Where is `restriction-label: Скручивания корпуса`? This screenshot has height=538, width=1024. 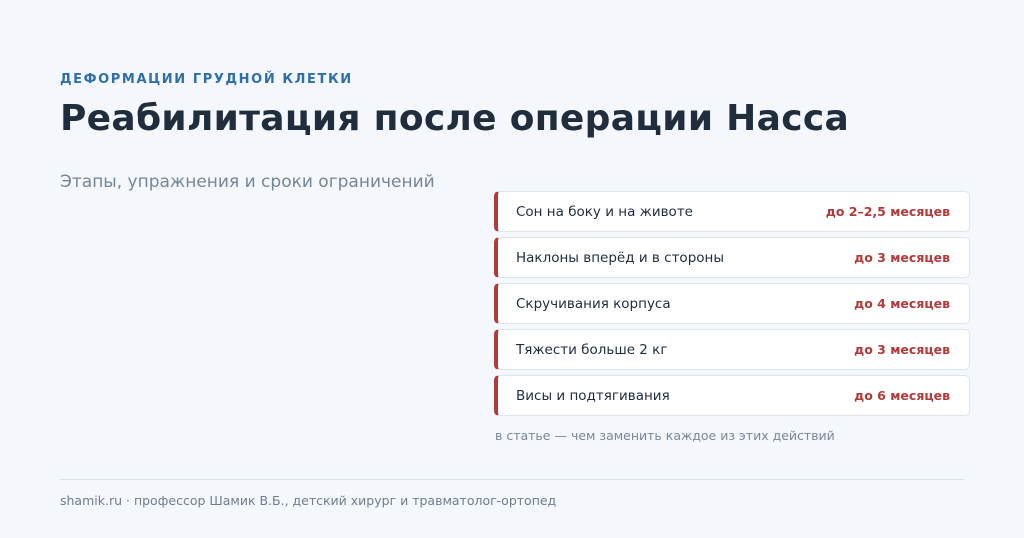 restriction-label: Скручивания корпуса is located at coordinates (593, 303).